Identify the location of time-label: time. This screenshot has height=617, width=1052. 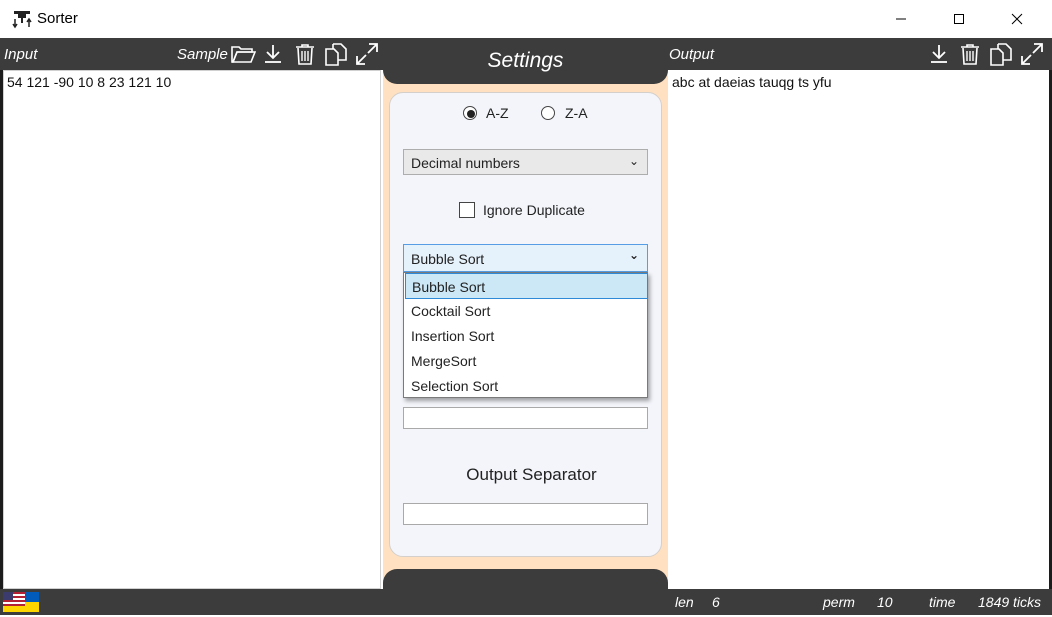
(942, 602).